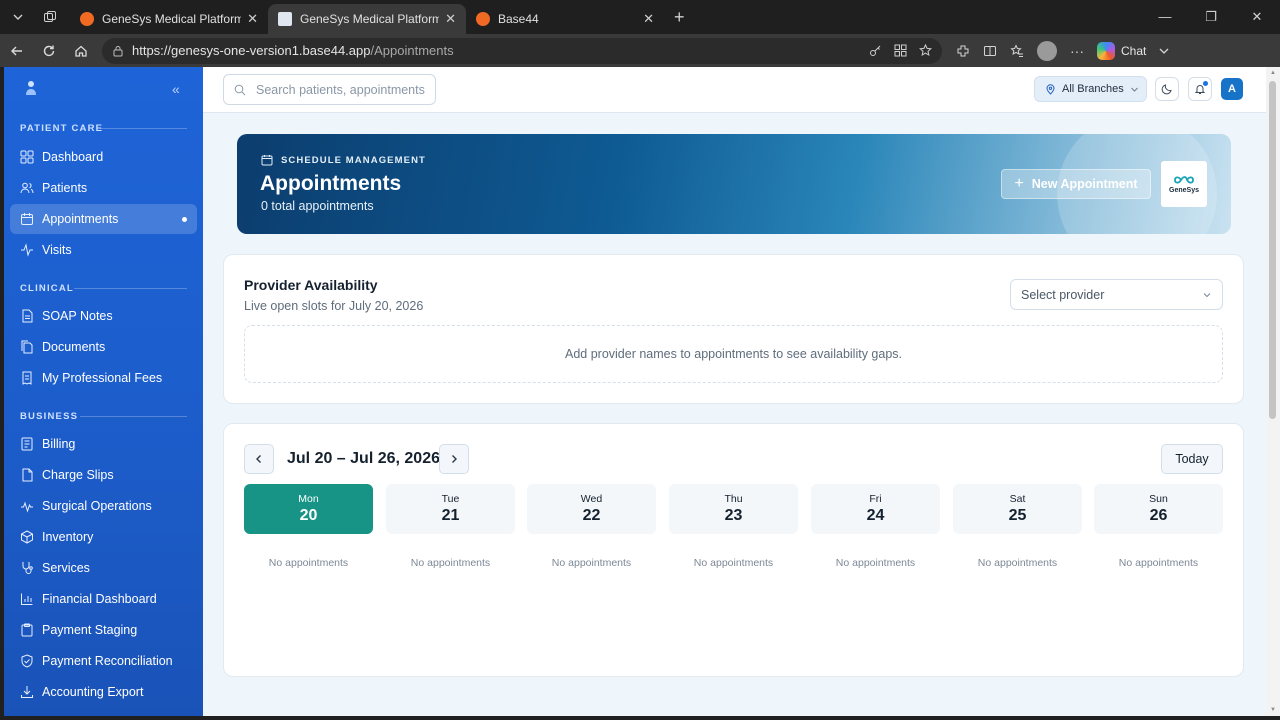  I want to click on day-column-sat: Sat 25, so click(1017, 509).